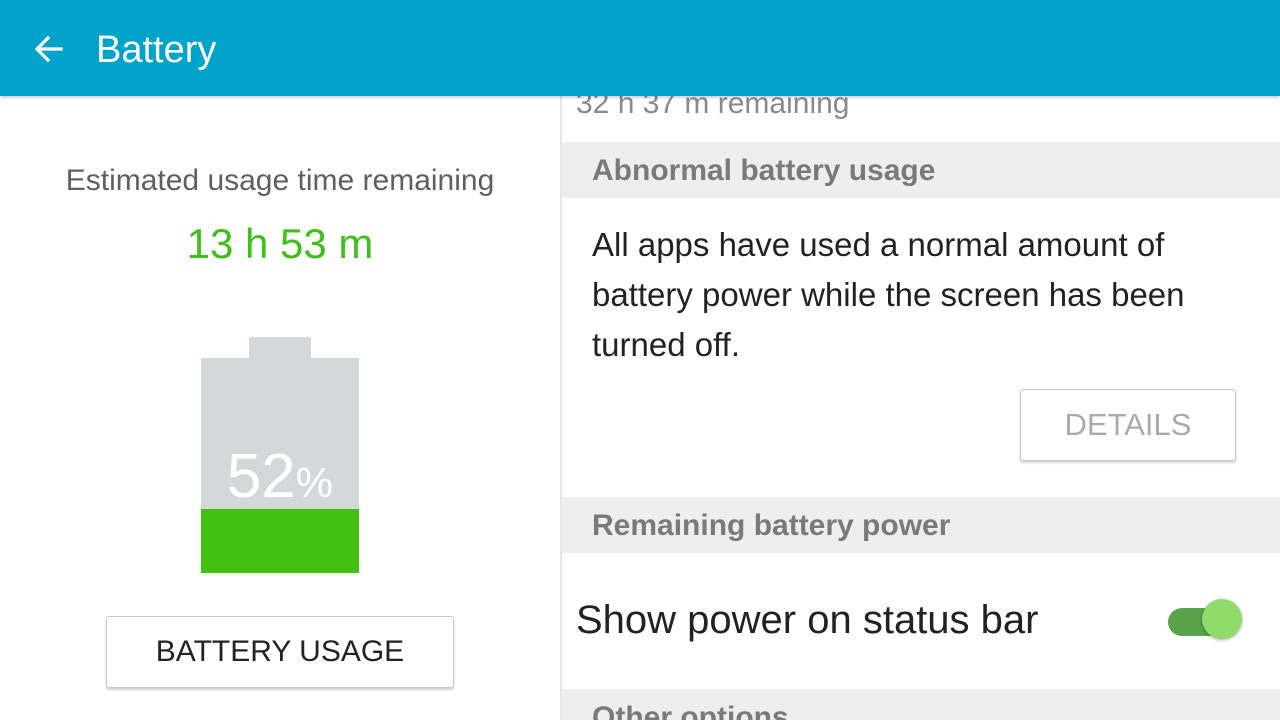 This screenshot has height=720, width=1280. I want to click on show-power-toggle, so click(1206, 621).